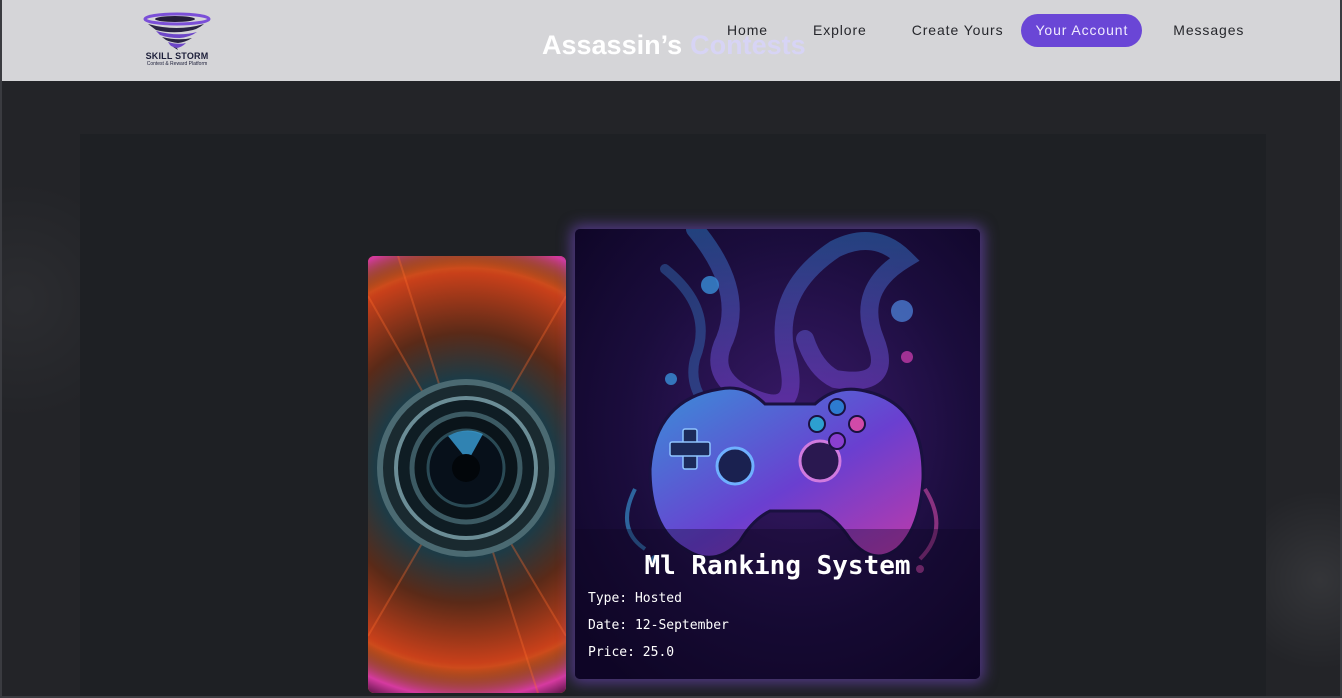 Image resolution: width=1342 pixels, height=698 pixels. What do you see at coordinates (958, 30) in the screenshot?
I see `nav-create-yours-link: Create Yours` at bounding box center [958, 30].